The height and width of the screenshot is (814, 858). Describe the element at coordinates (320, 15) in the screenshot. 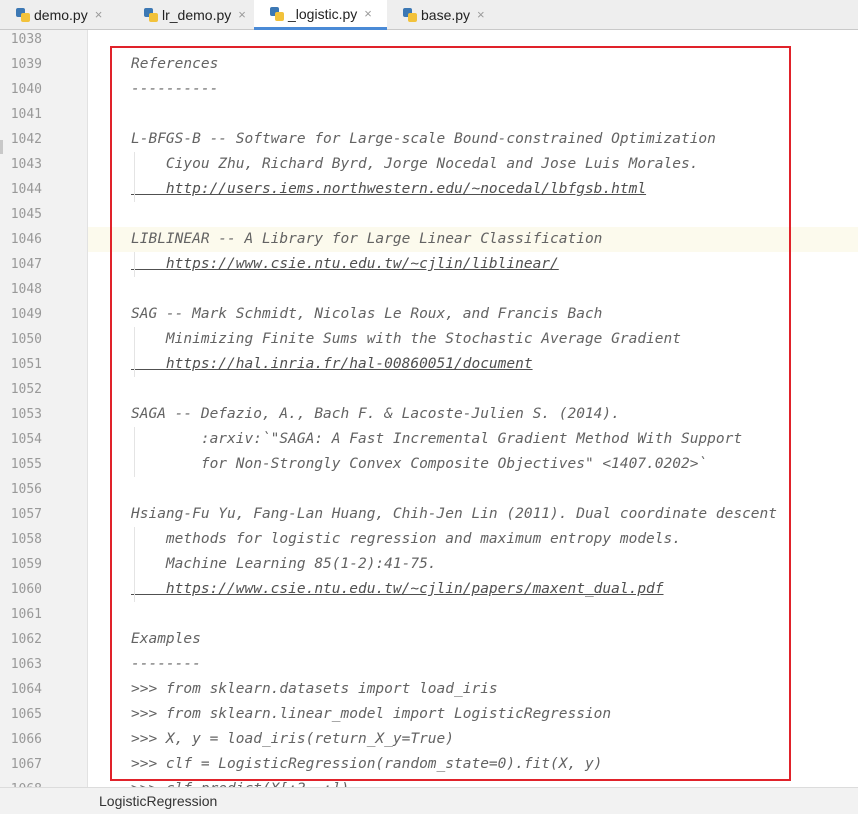

I see `tab-logistic: _logistic.py ×` at that location.